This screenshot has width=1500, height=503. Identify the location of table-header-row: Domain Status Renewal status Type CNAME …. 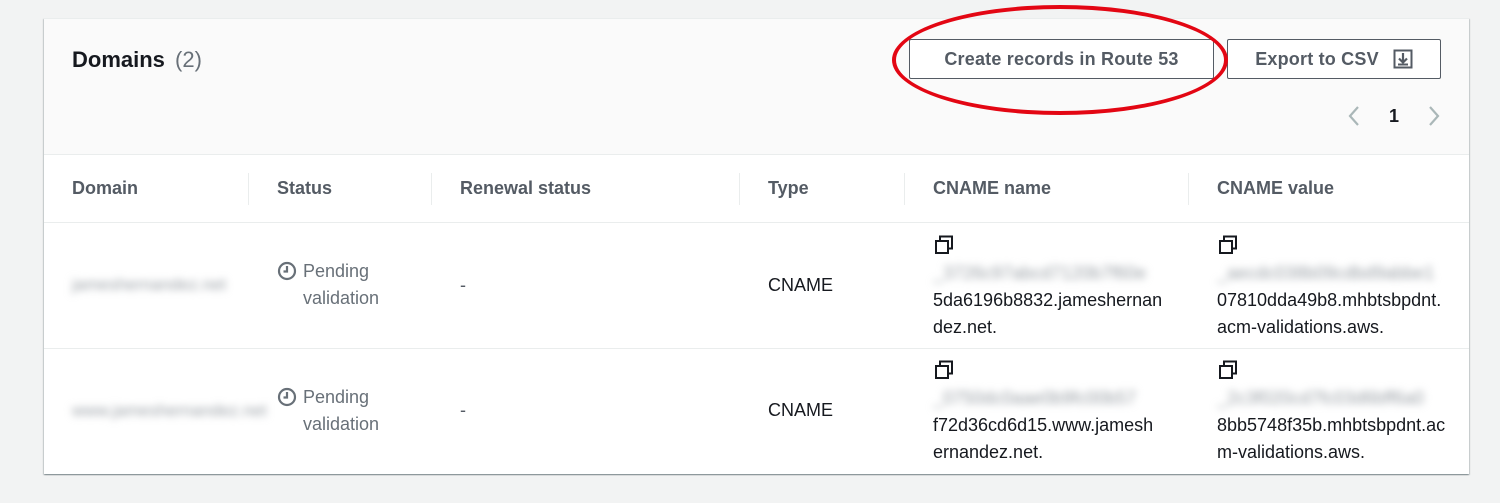
(756, 189).